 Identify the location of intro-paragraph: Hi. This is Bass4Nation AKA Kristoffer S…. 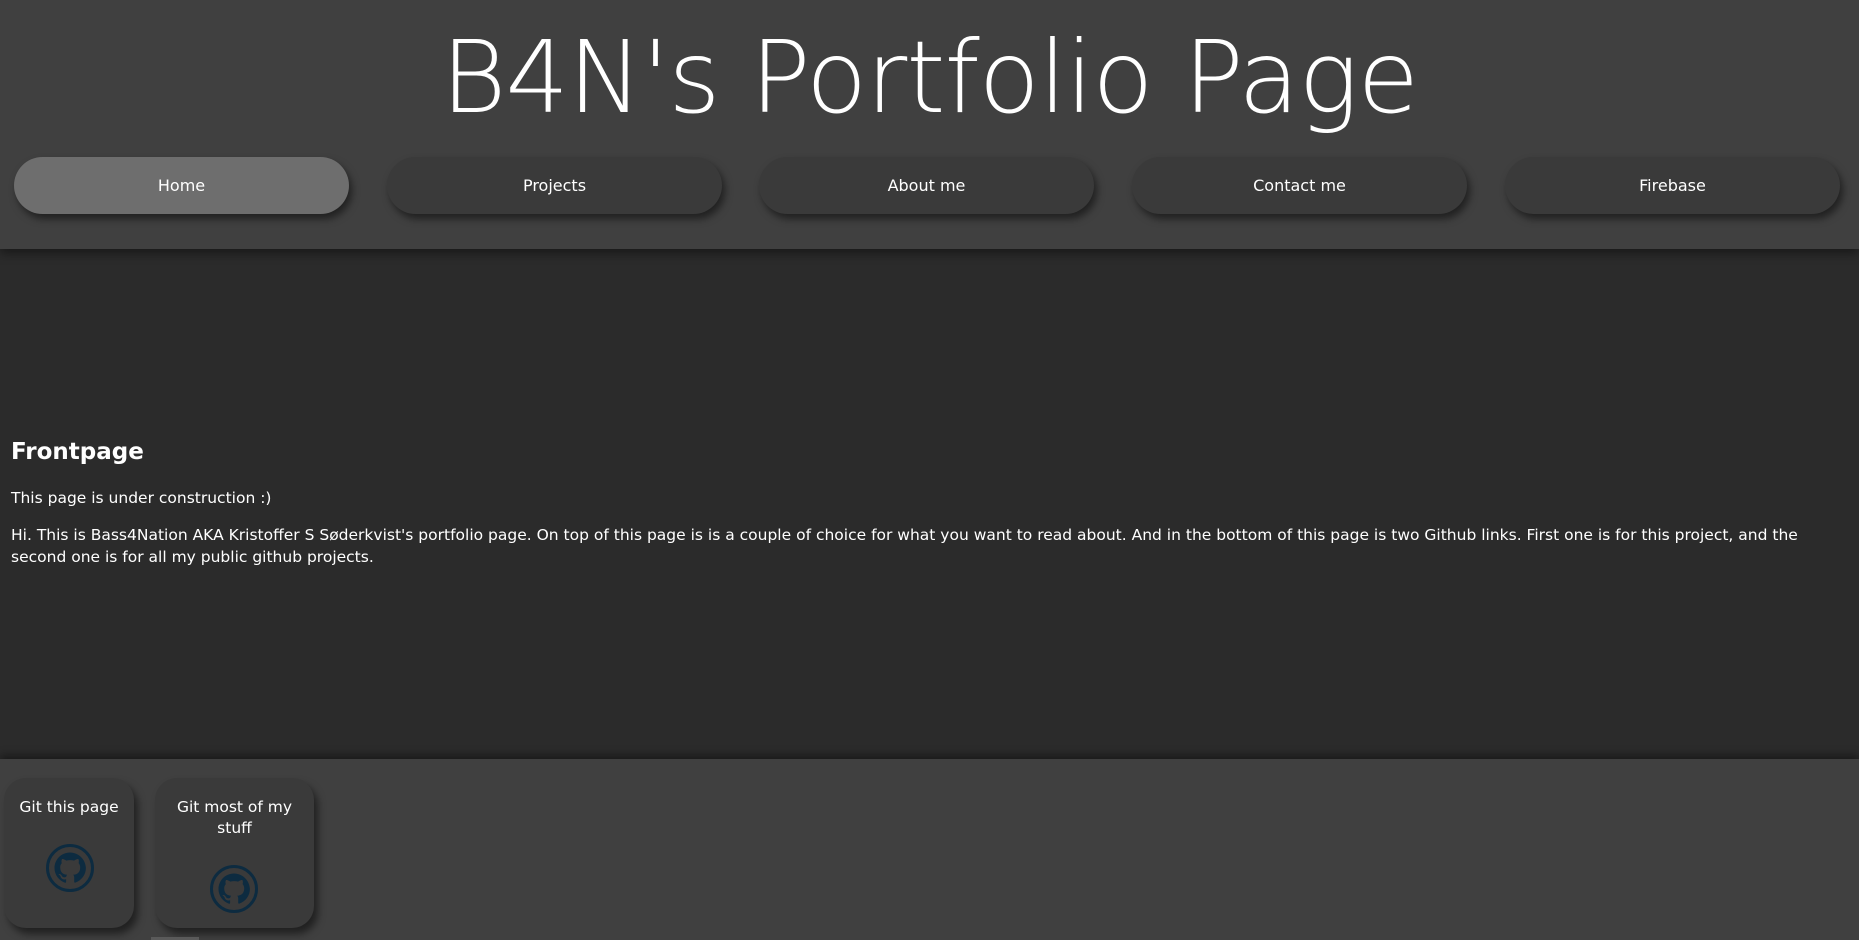
(904, 546).